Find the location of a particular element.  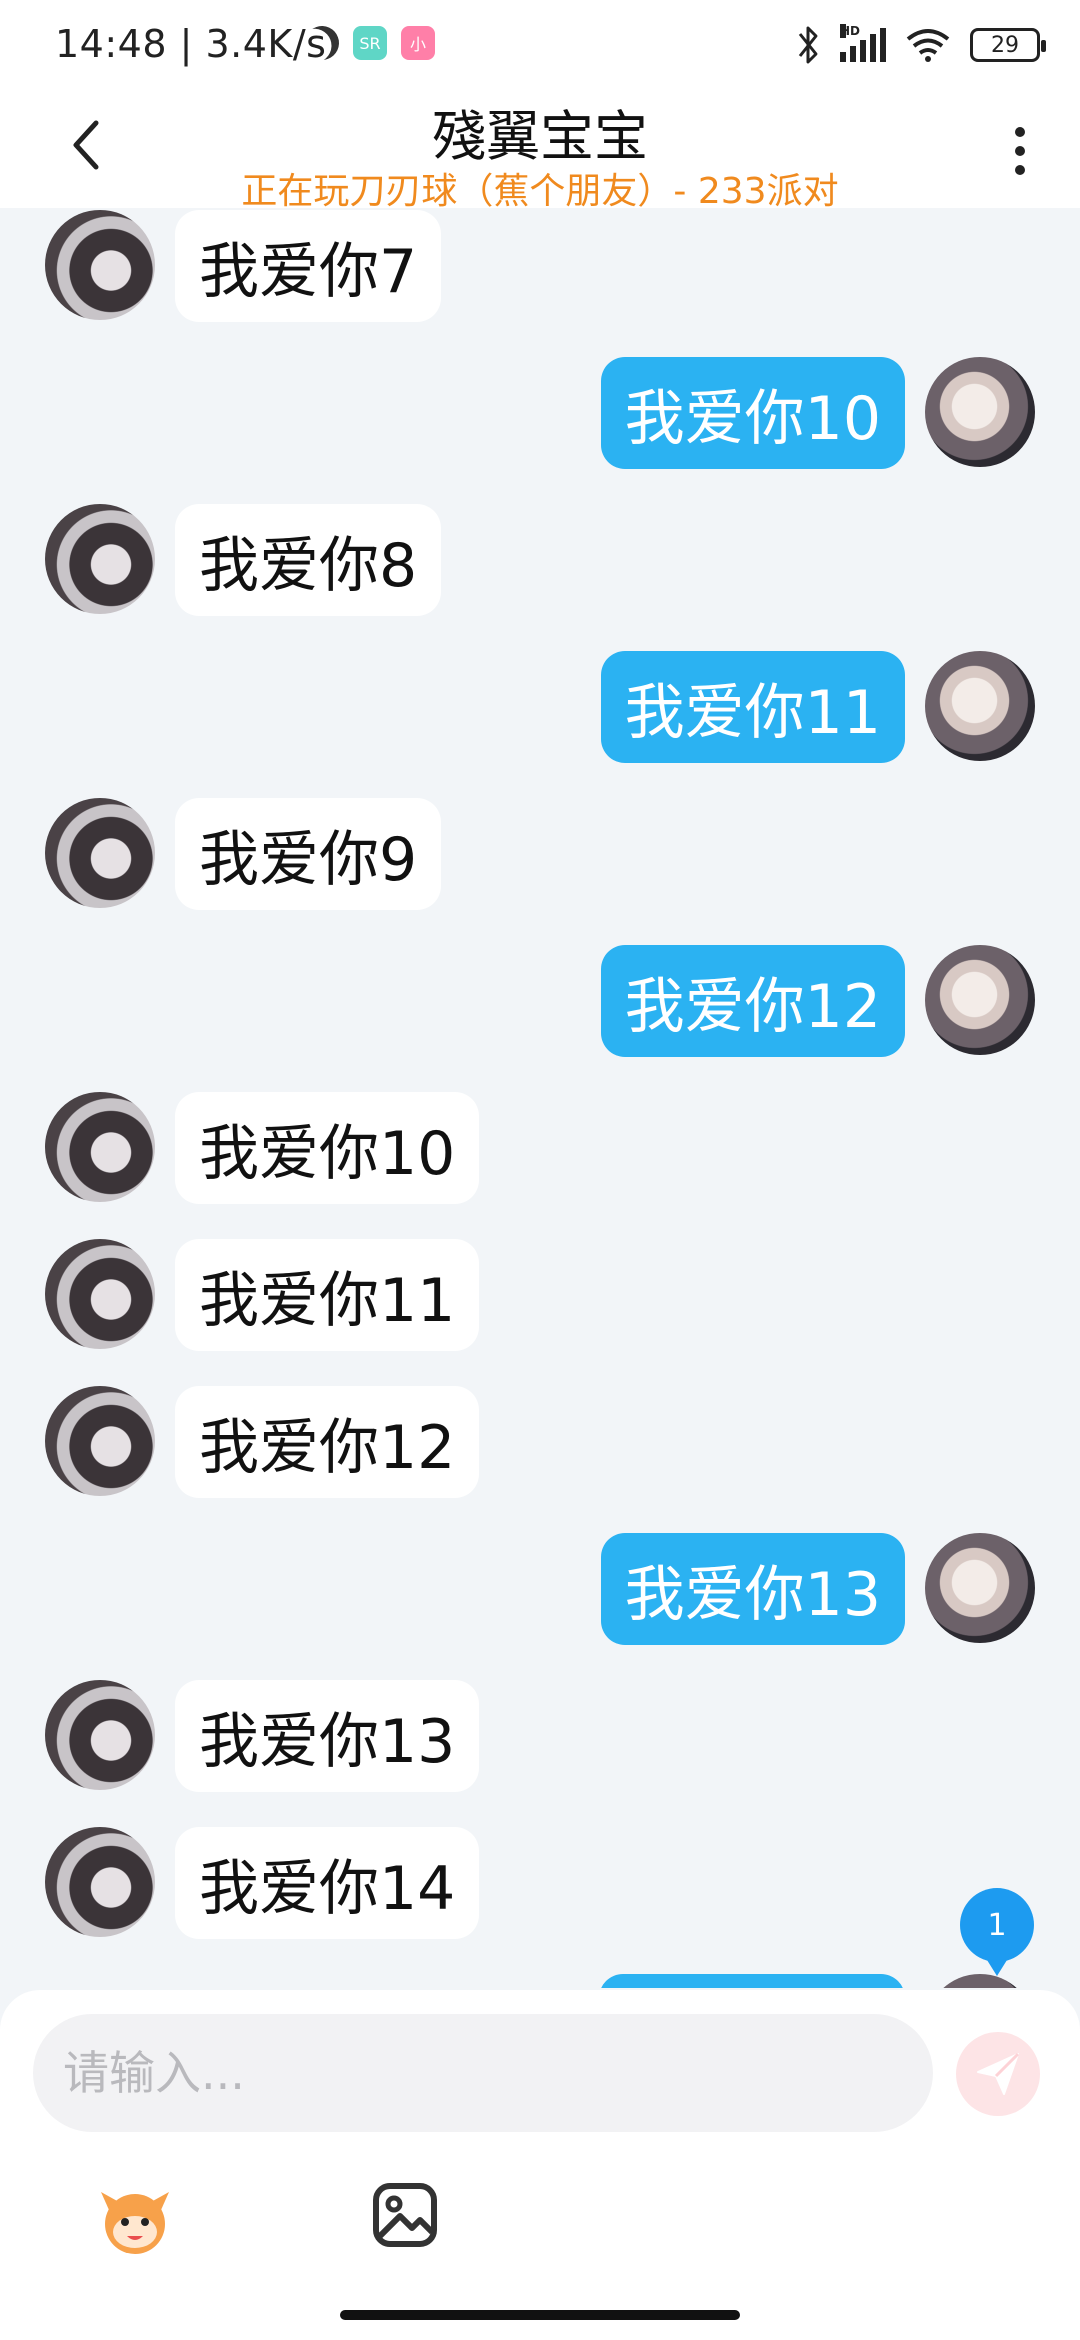

incoming-message-bubble: 我爱你11 is located at coordinates (327, 1295).